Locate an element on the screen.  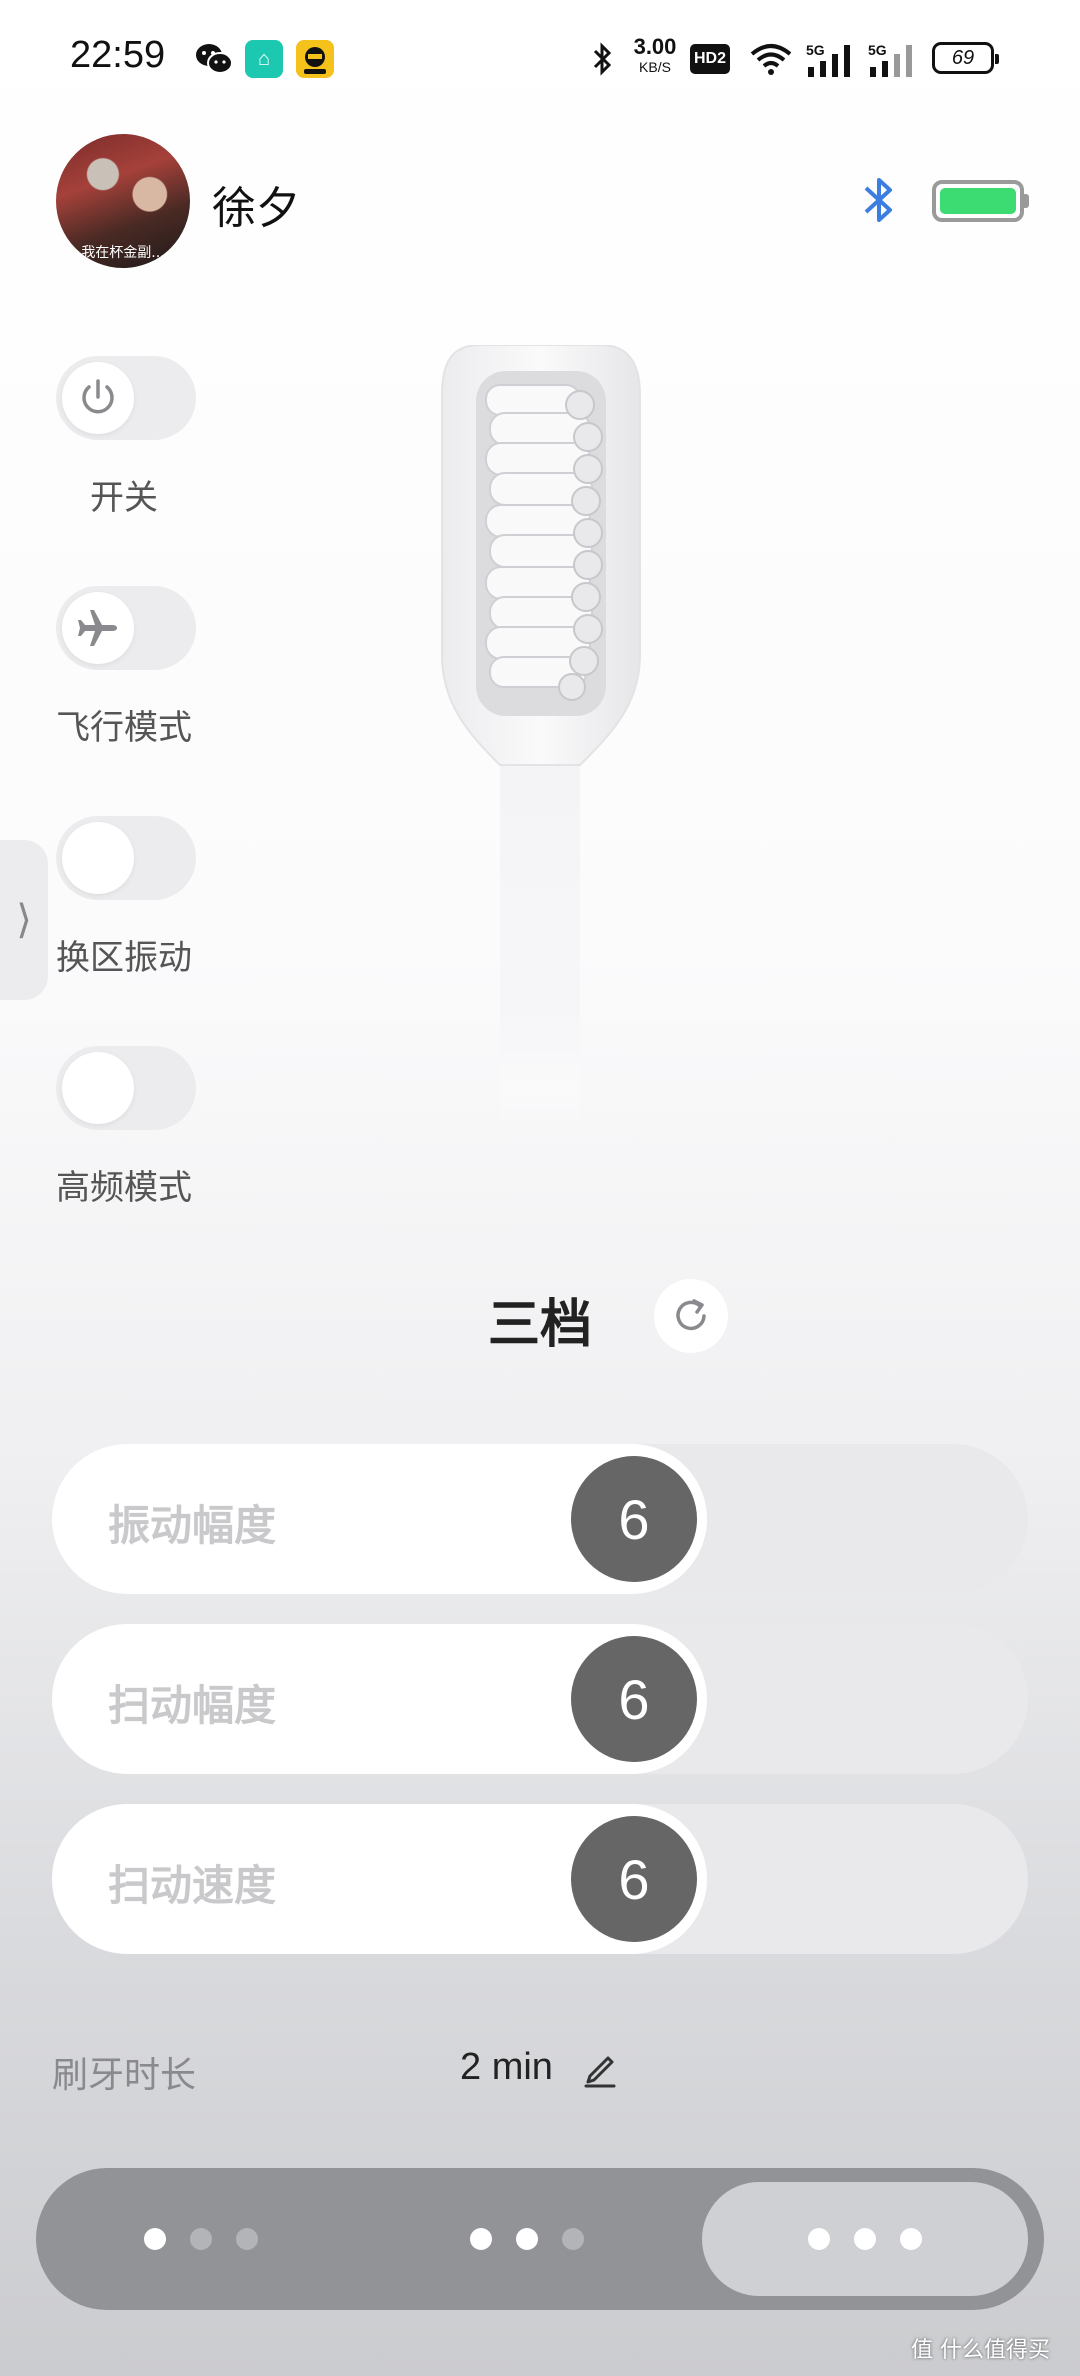
signal2-label: 5G is located at coordinates (877, 50).